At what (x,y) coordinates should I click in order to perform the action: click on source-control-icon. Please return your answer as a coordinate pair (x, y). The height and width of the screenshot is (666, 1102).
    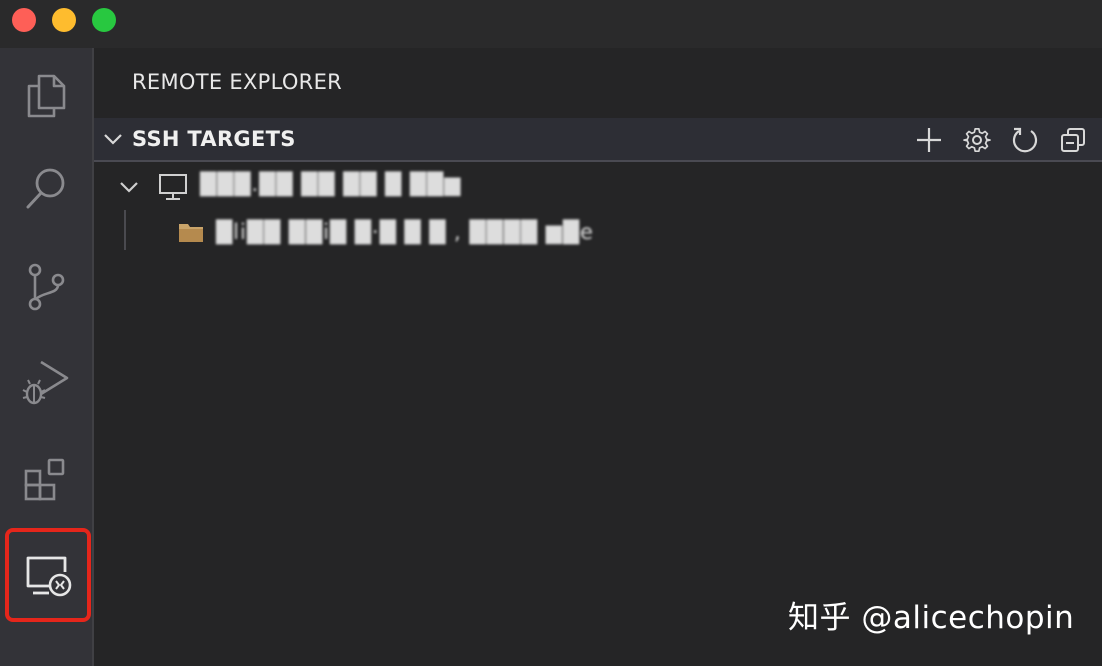
    Looking at the image, I should click on (46, 287).